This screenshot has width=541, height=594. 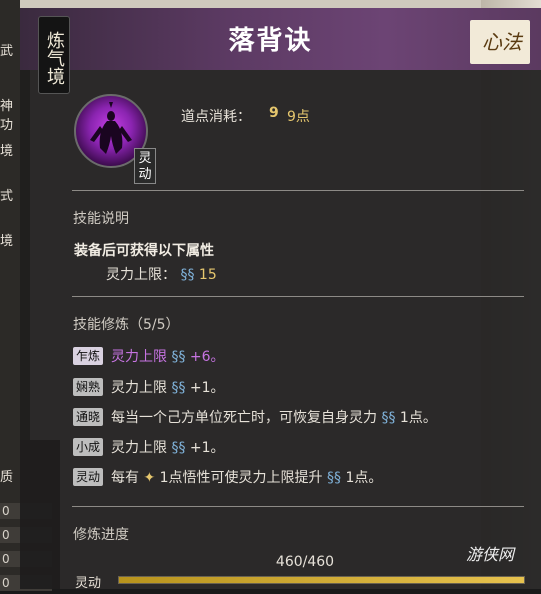 What do you see at coordinates (10, 294) in the screenshot?
I see `background-left-edge` at bounding box center [10, 294].